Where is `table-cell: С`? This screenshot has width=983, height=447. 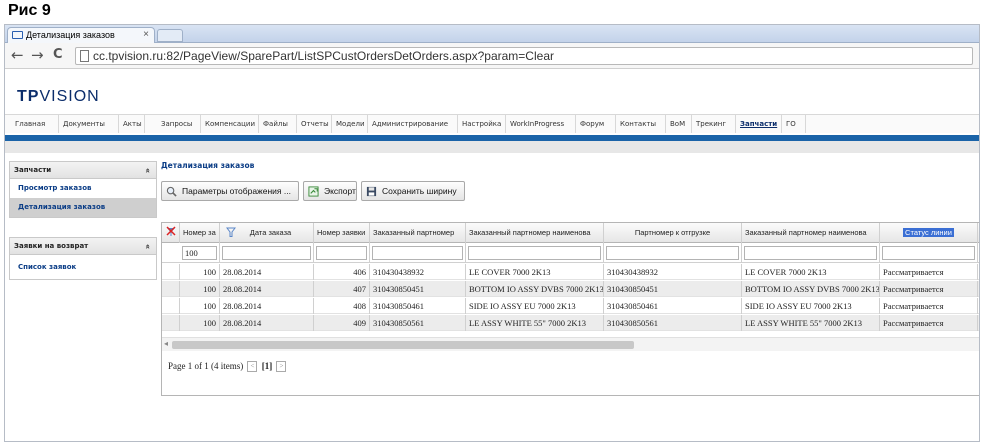 table-cell: С is located at coordinates (978, 272).